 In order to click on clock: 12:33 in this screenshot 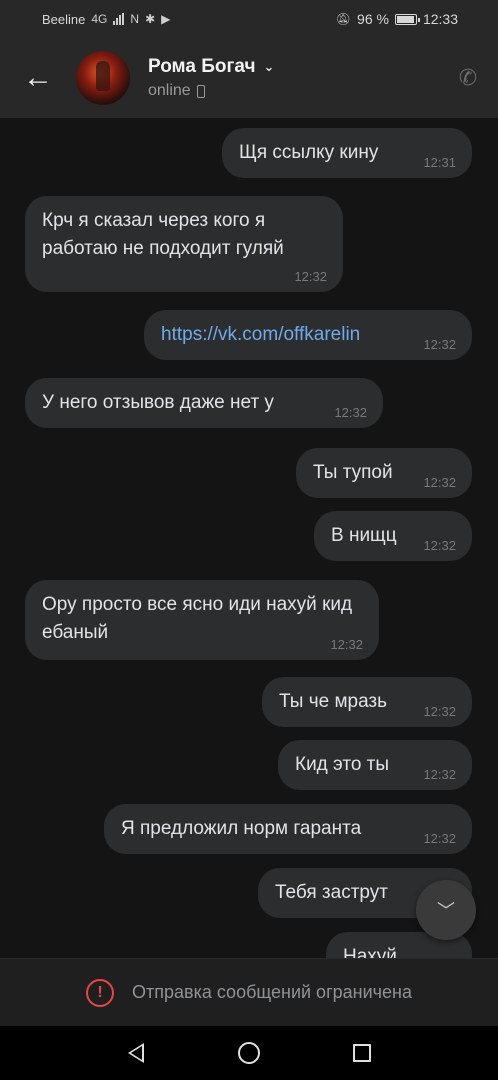, I will do `click(440, 19)`.